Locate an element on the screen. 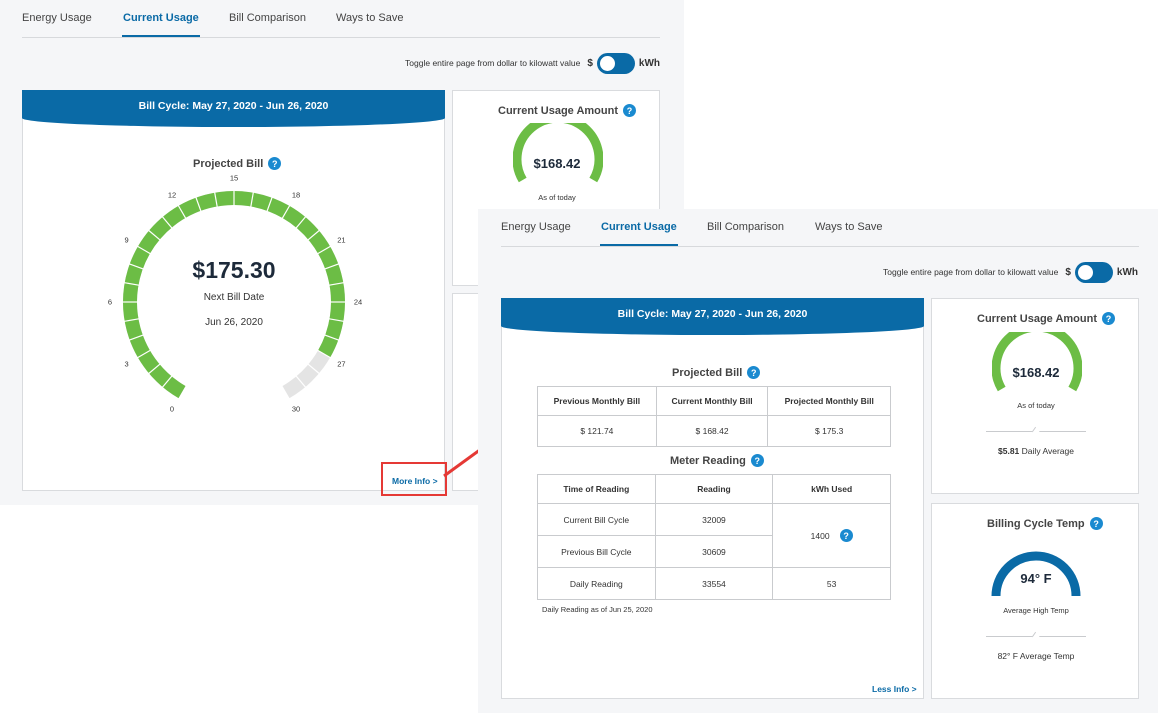  kwh-cycle-cell: 1400? is located at coordinates (831, 535).